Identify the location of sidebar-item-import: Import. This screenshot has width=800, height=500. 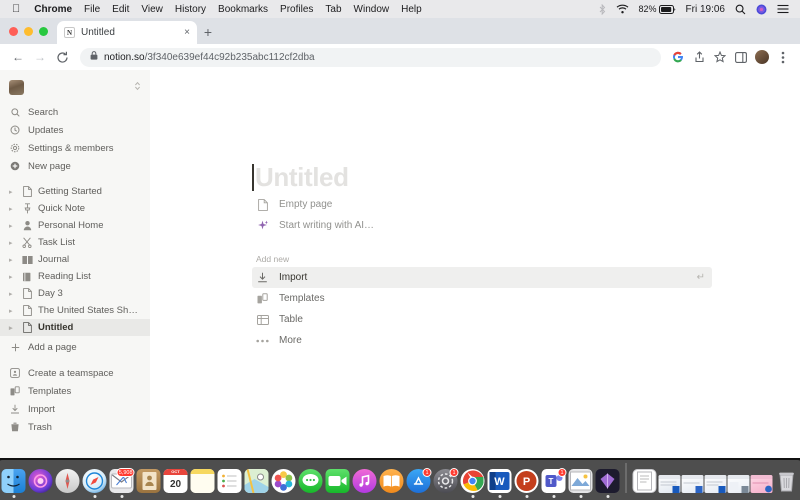
(75, 409).